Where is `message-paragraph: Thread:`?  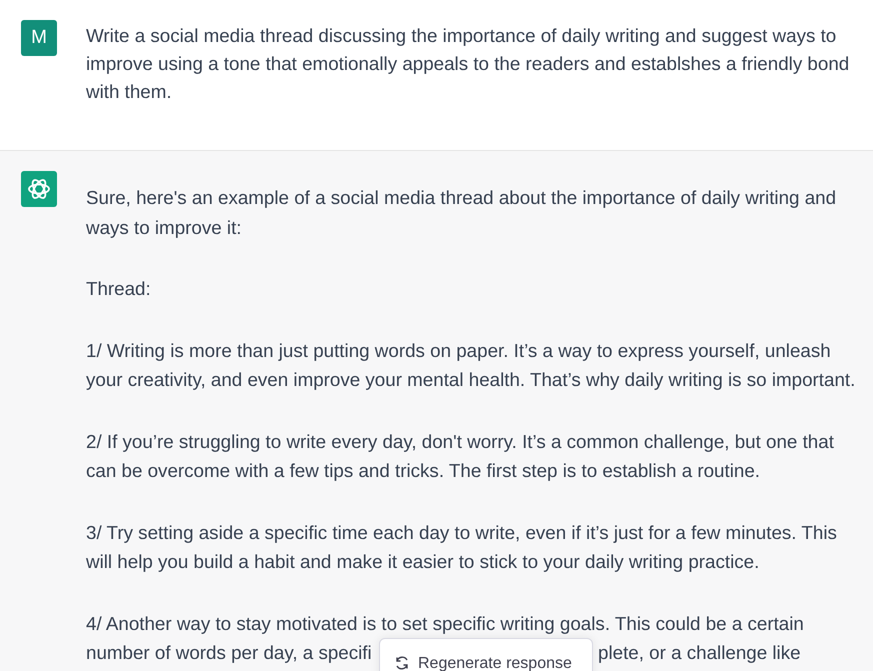
message-paragraph: Thread: is located at coordinates (119, 289).